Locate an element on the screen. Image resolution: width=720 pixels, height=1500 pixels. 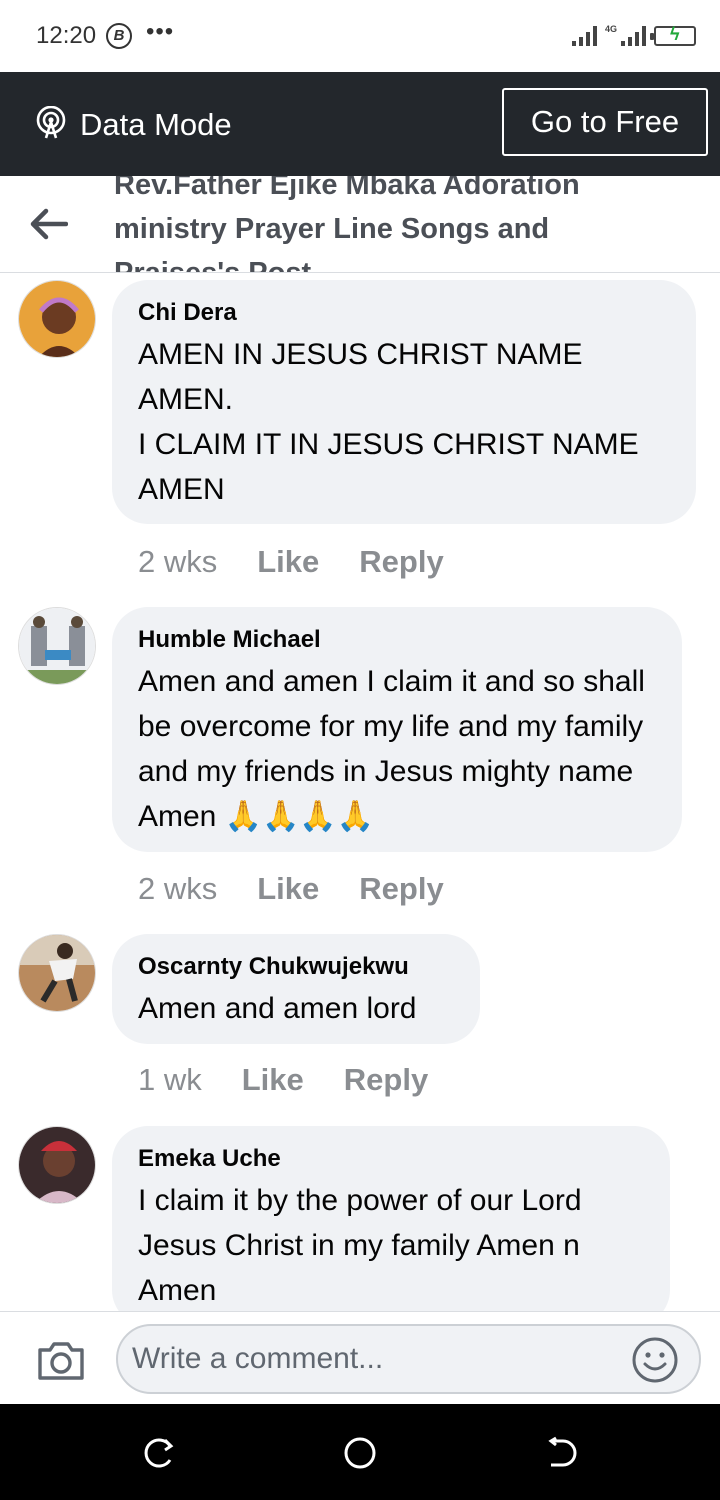
comment-author: Chi Dera is located at coordinates (404, 313).